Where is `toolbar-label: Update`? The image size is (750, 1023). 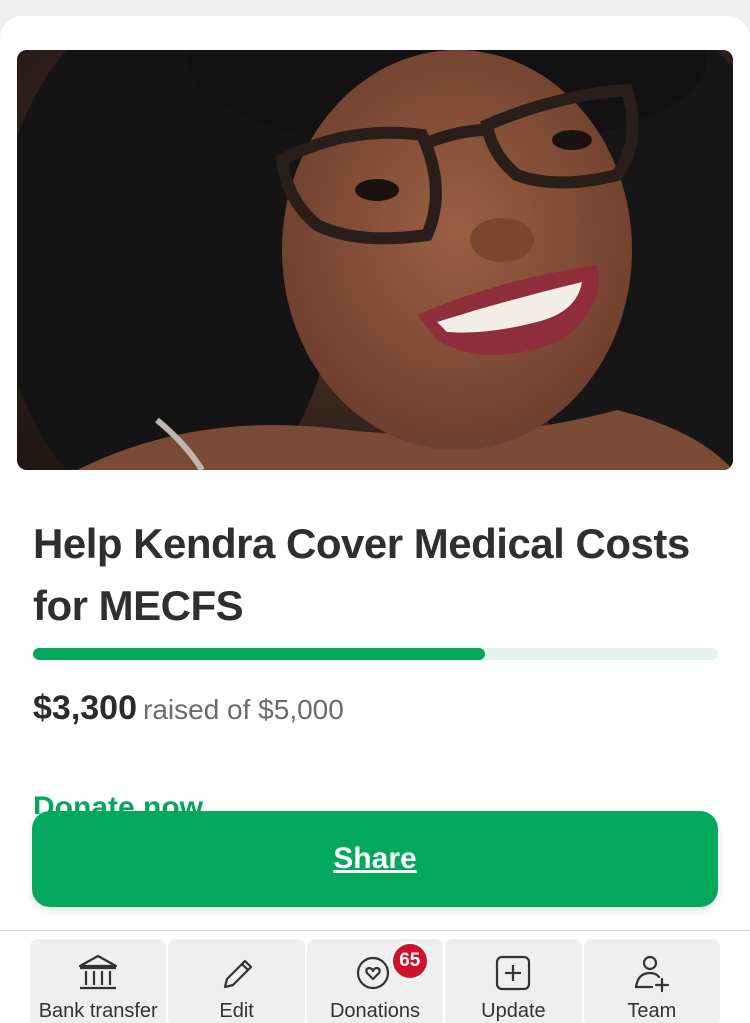 toolbar-label: Update is located at coordinates (513, 1011).